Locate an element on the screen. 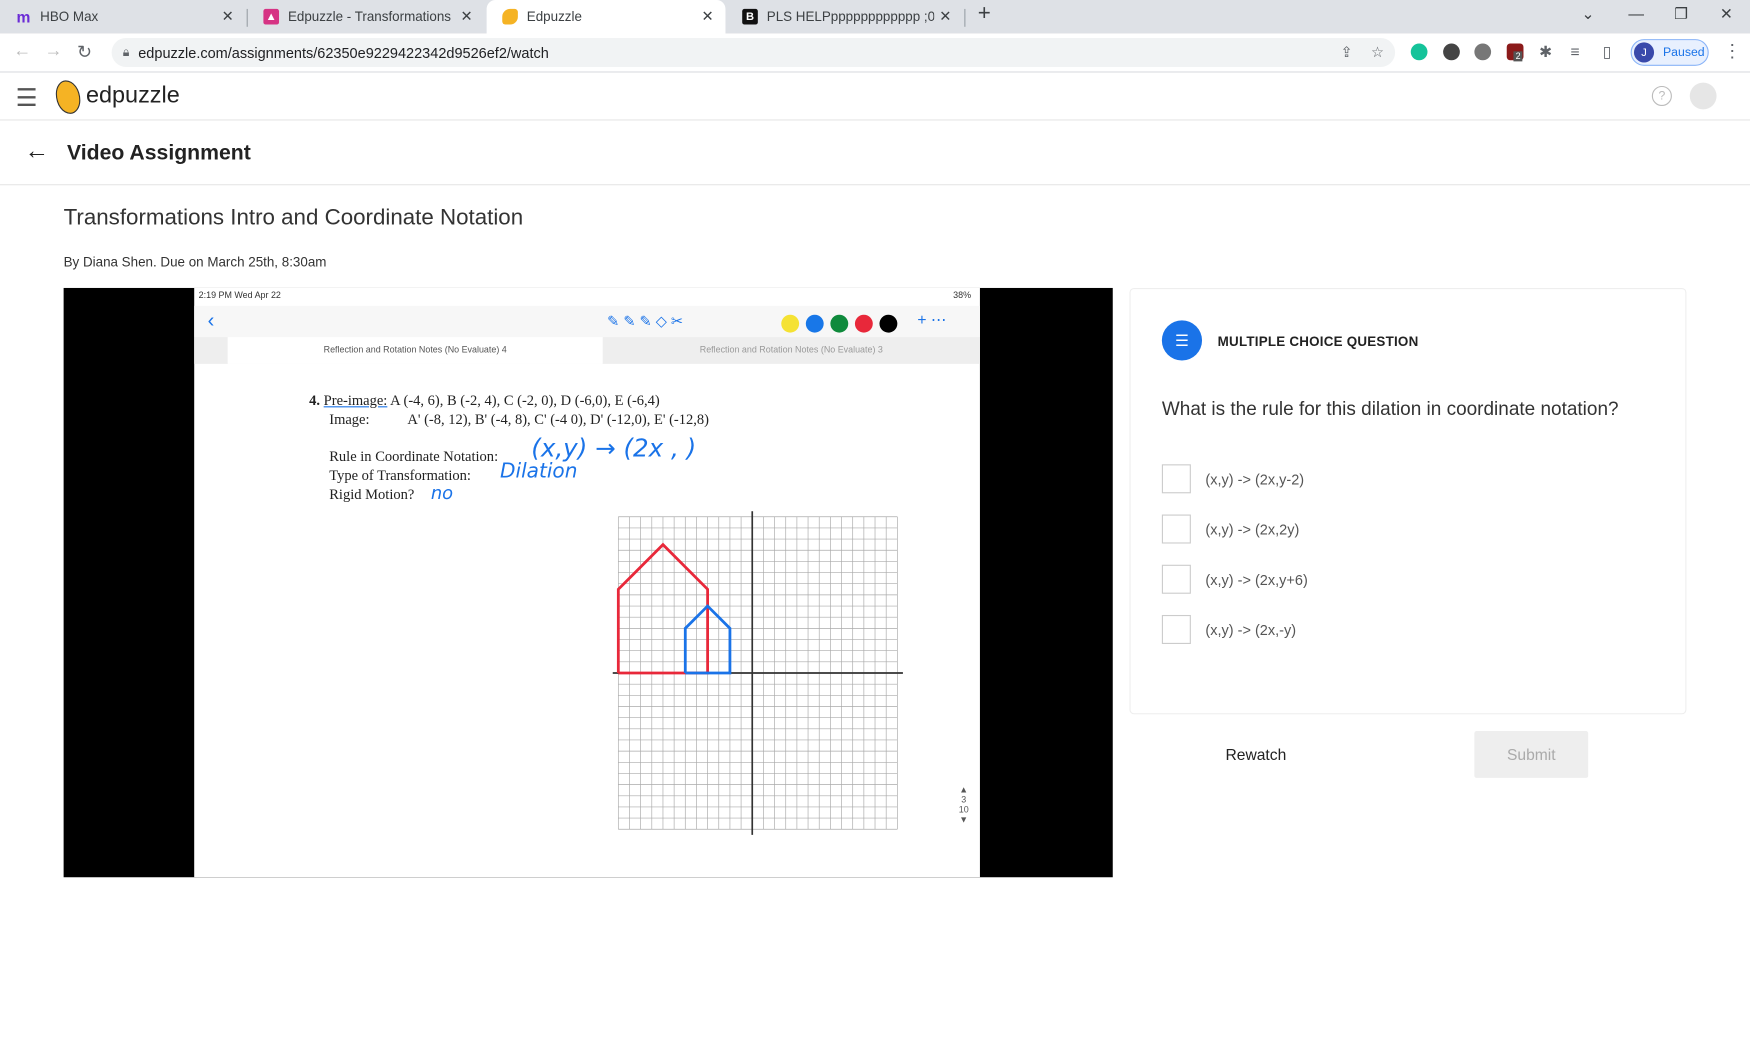  tab-edpuzzle: Edpuzzle ✕ is located at coordinates (606, 17).